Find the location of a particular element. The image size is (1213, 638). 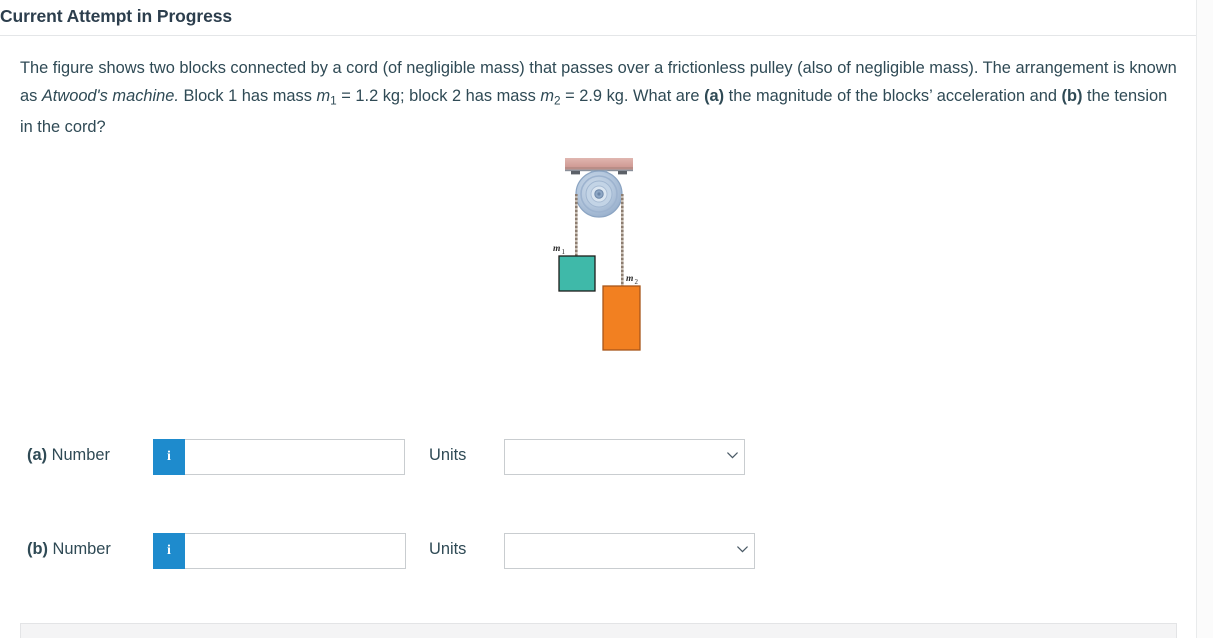

answer-part-marker-b: (b) is located at coordinates (37, 549).